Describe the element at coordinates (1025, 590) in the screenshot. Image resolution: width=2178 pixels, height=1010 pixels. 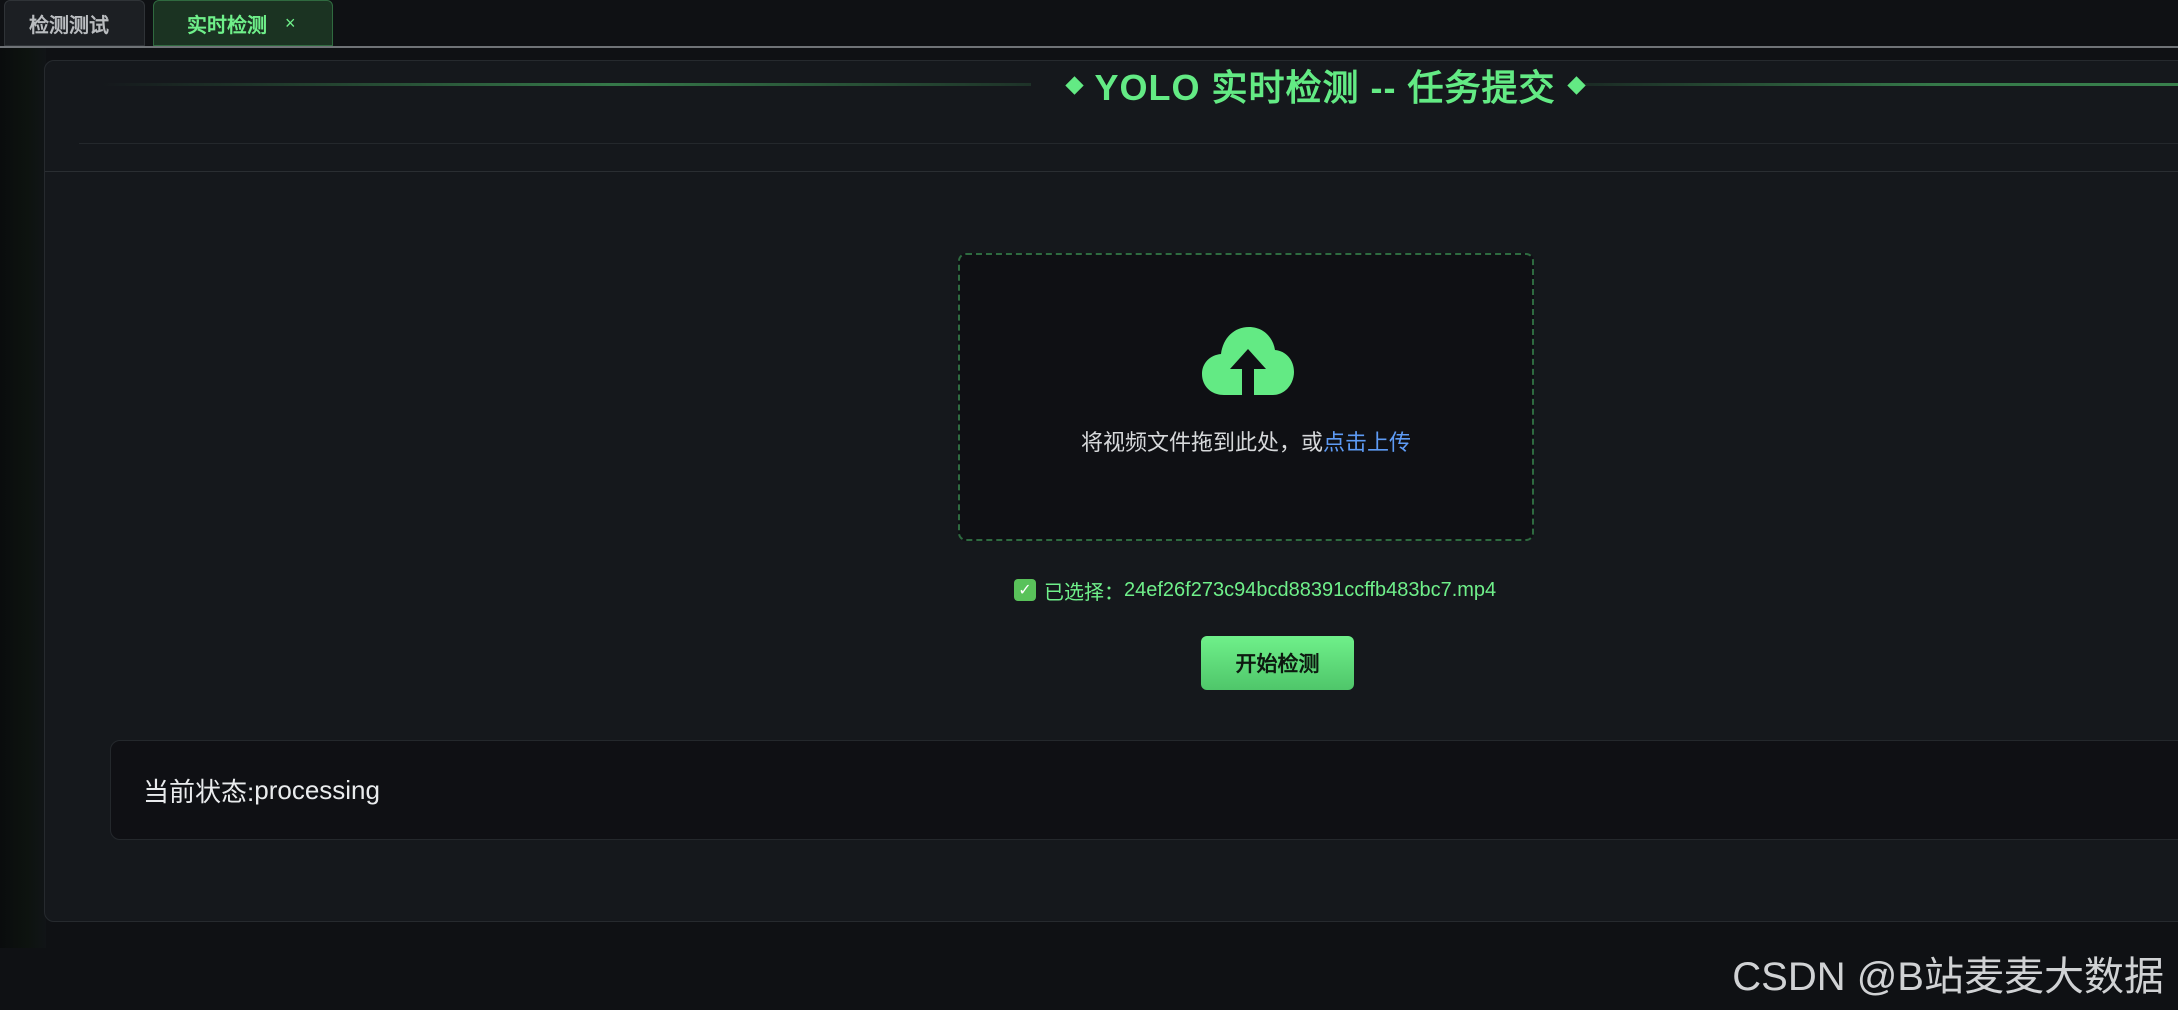
I see `check-icon: ✓` at that location.